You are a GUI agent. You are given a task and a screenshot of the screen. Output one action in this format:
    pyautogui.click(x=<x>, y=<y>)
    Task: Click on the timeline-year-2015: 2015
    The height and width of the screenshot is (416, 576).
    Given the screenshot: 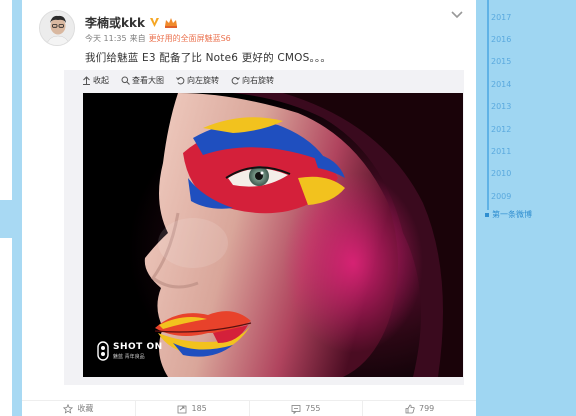 What is the action you would take?
    pyautogui.click(x=501, y=61)
    